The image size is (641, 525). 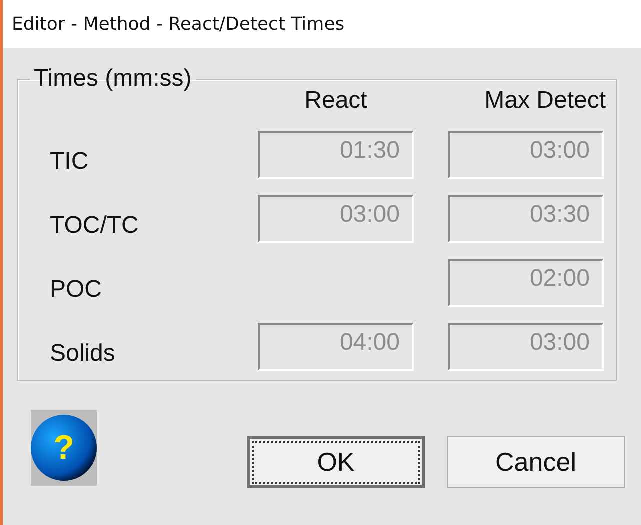 What do you see at coordinates (64, 448) in the screenshot?
I see `help-button: ?` at bounding box center [64, 448].